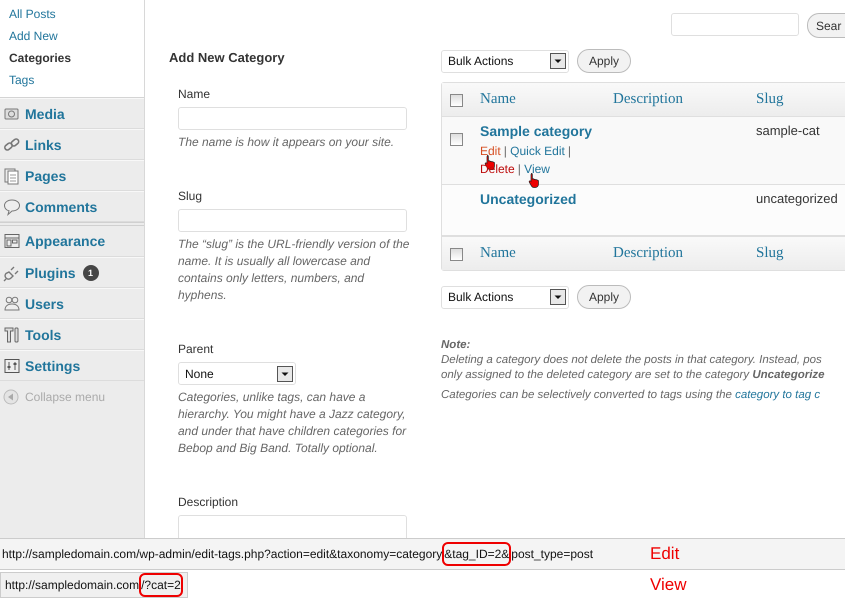 The height and width of the screenshot is (600, 845). Describe the element at coordinates (12, 273) in the screenshot. I see `plug-icon` at that location.